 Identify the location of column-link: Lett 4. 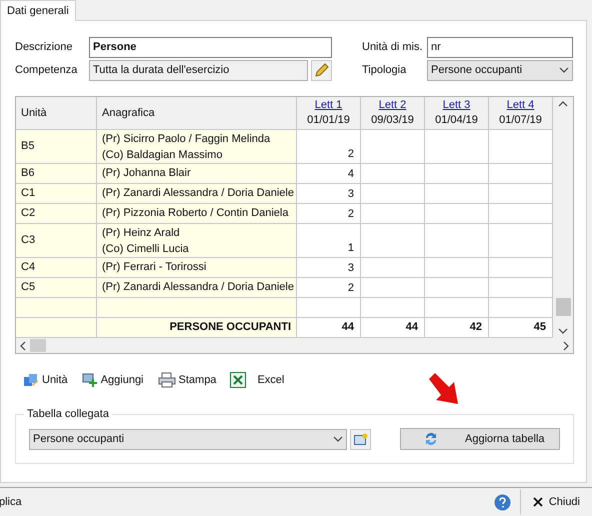
(520, 105).